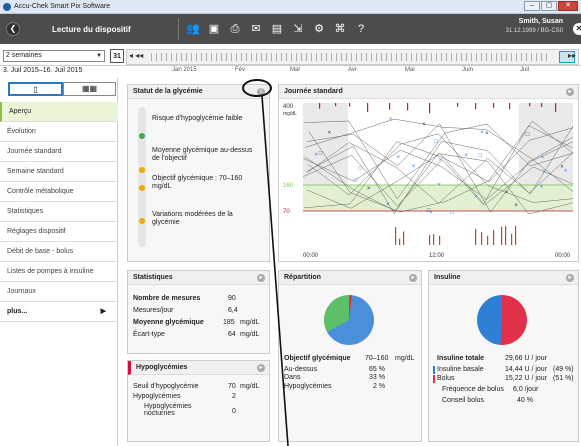 The image size is (581, 446). I want to click on stat-value: 90, so click(232, 298).